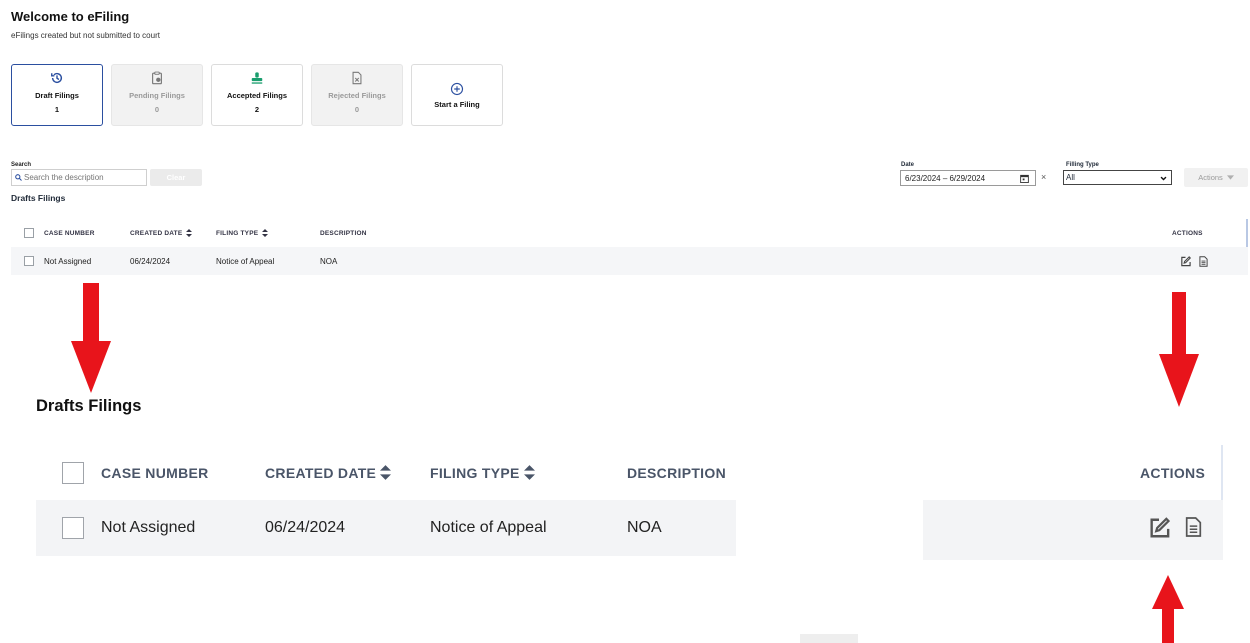 This screenshot has width=1250, height=643. I want to click on zoomed-cell-case-number: Not Assigned, so click(148, 527).